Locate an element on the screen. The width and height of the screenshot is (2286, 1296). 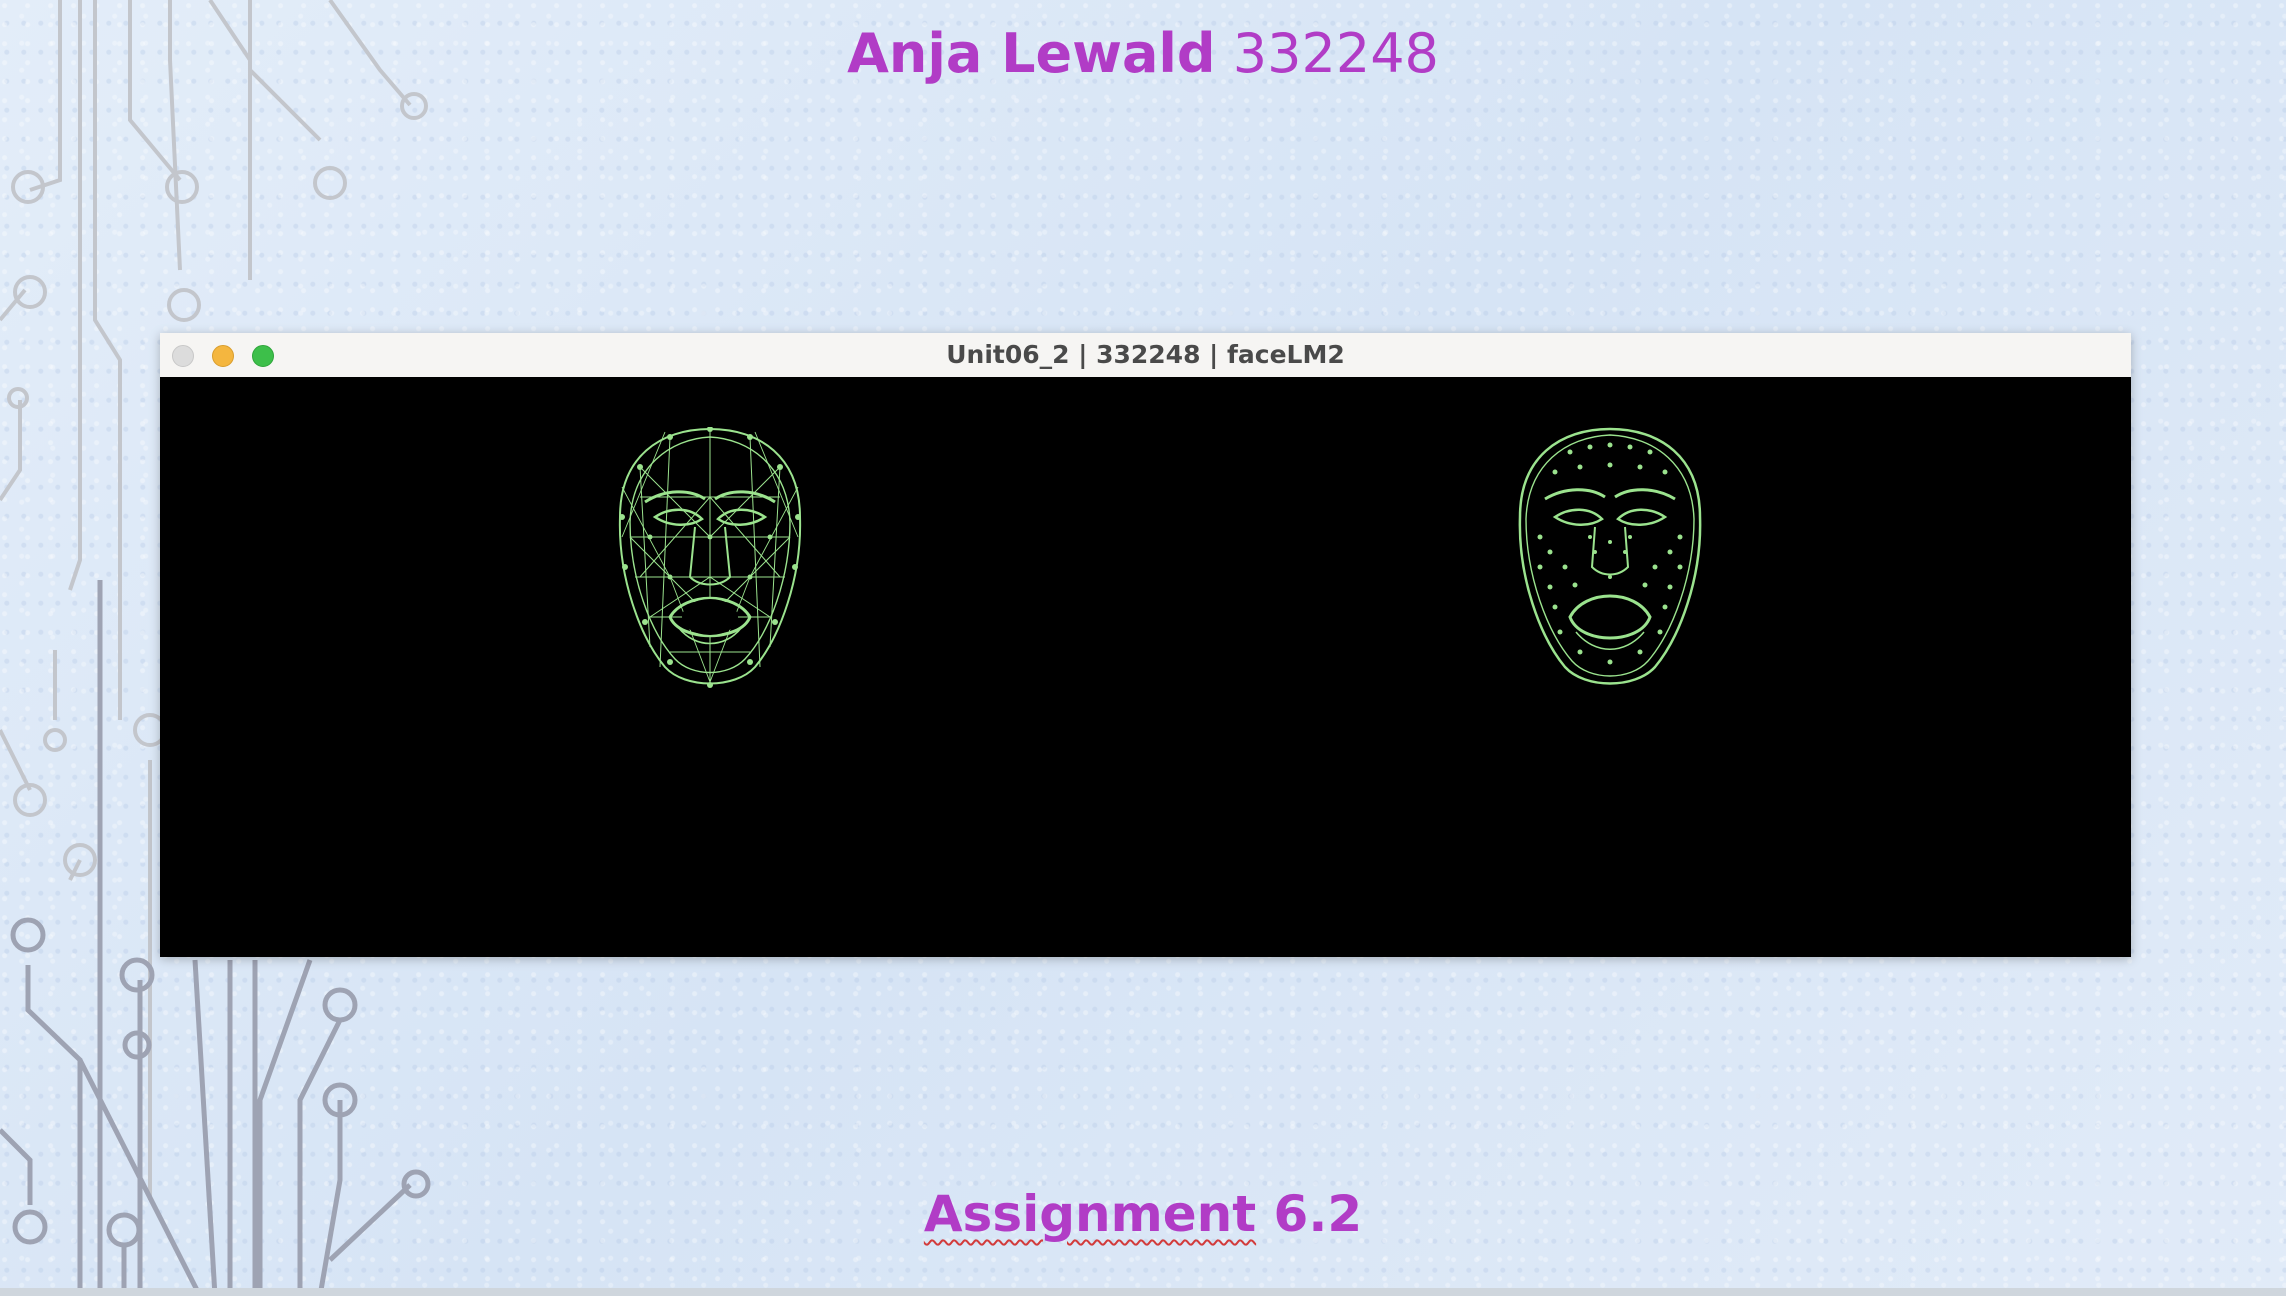
author-name: Anja Lewald is located at coordinates (1031, 53).